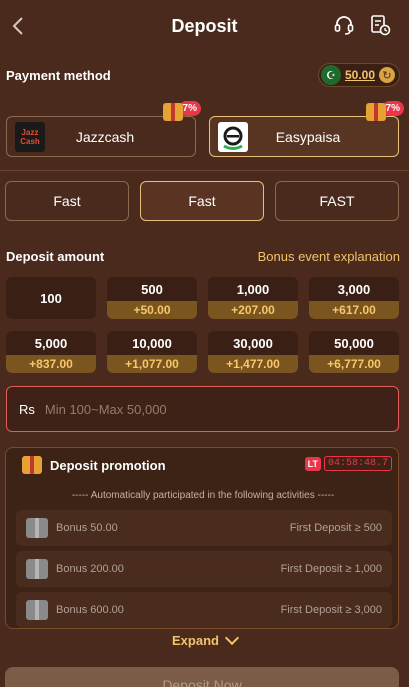 Image resolution: width=409 pixels, height=687 pixels. Describe the element at coordinates (335, 528) in the screenshot. I see `bonus-condition: First Deposit ≥ 500` at that location.